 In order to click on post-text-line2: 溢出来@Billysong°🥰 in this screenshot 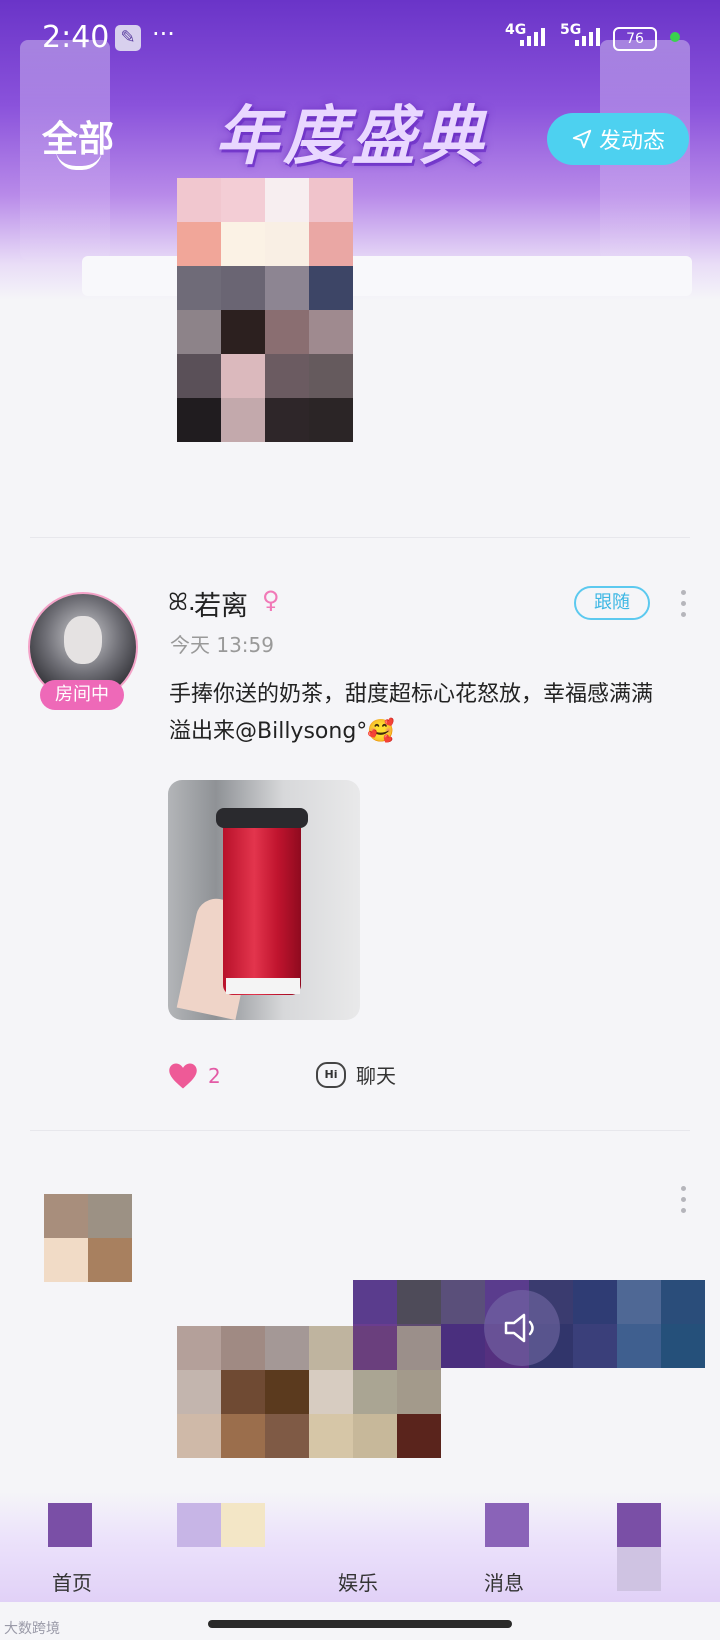, I will do `click(282, 731)`.